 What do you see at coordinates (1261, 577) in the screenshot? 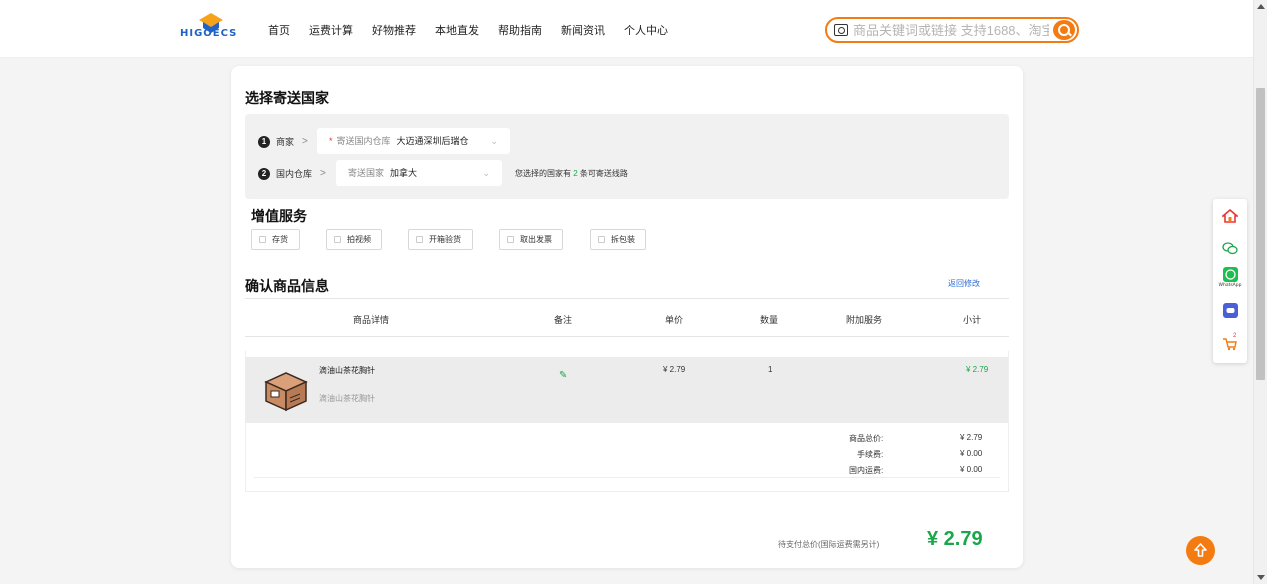
I see `scroll-down-arrow-icon` at bounding box center [1261, 577].